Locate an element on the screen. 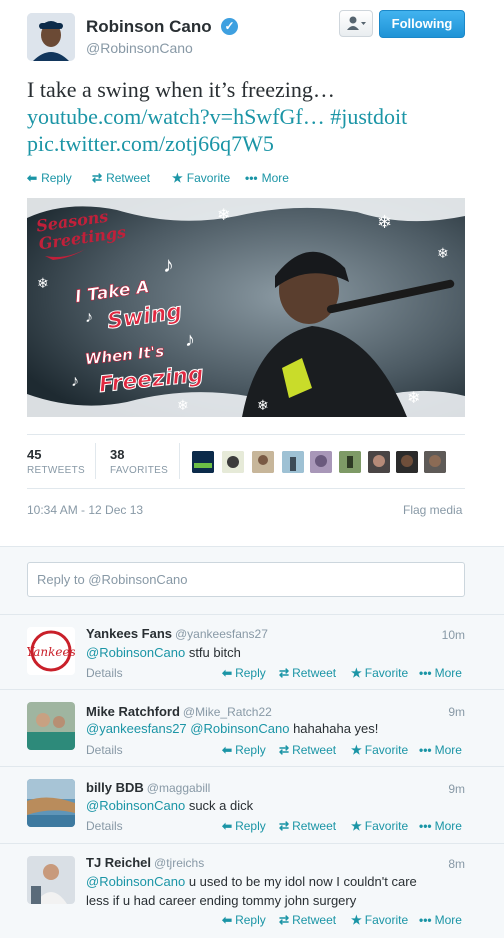 The image size is (504, 938). following-button: Following is located at coordinates (422, 24).